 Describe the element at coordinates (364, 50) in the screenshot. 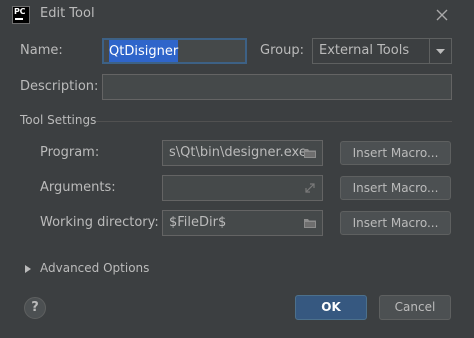

I see `group-select-value: External Tools` at that location.